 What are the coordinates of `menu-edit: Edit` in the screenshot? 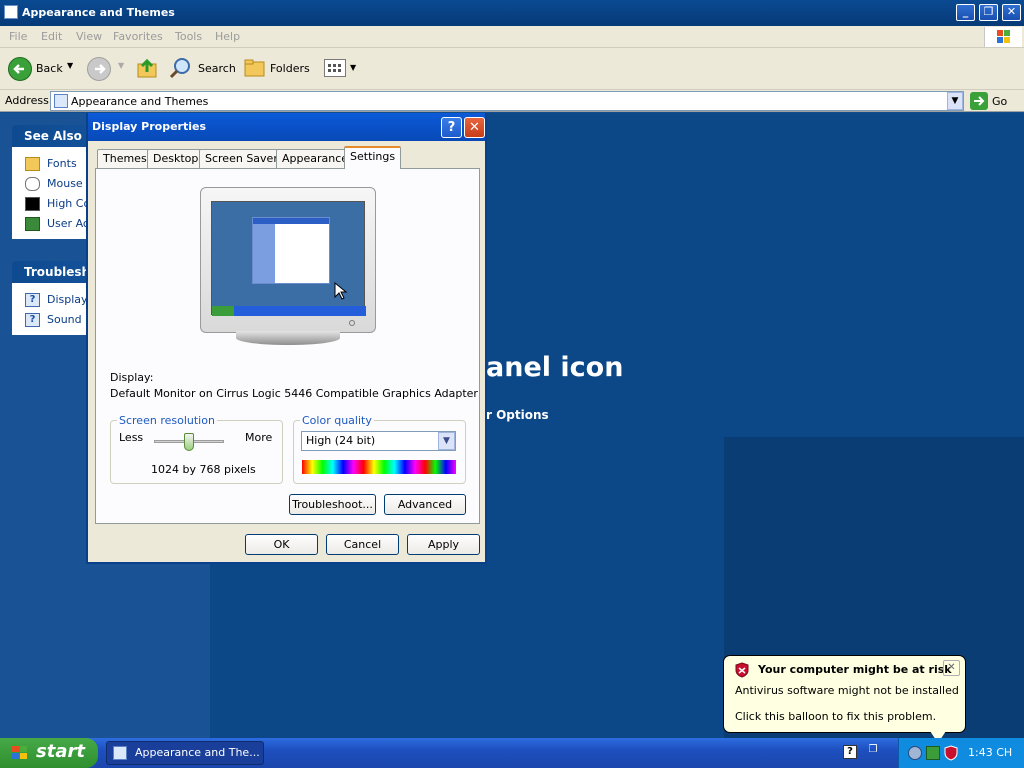 It's located at (51, 36).